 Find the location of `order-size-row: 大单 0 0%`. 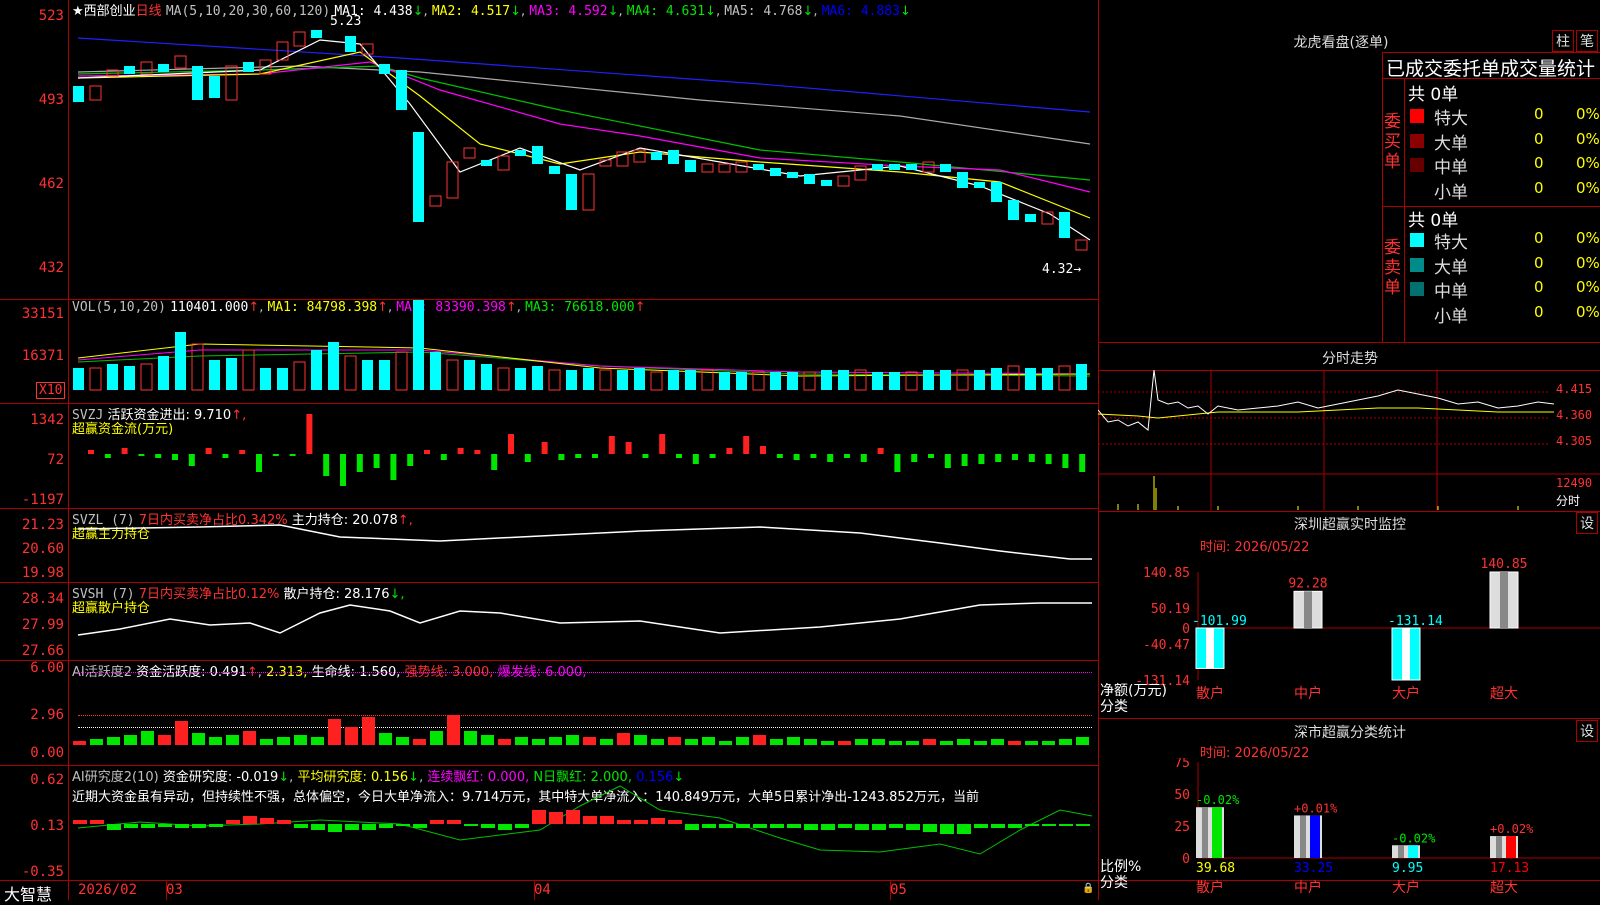

order-size-row: 大单 0 0% is located at coordinates (1504, 141).